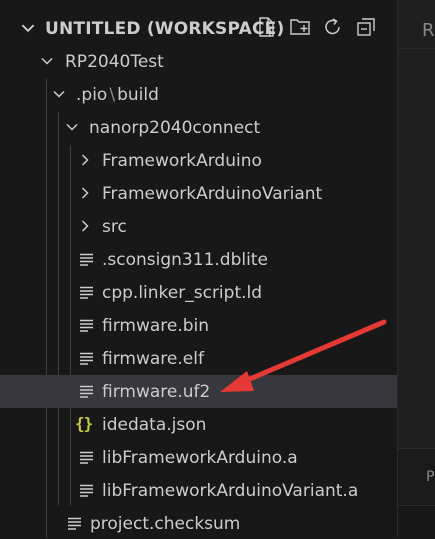 The height and width of the screenshot is (539, 435). Describe the element at coordinates (187, 260) in the screenshot. I see `file-name: sconsign311.dblite` at that location.